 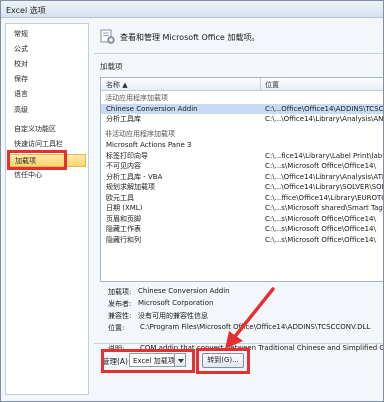 I want to click on sidebar-item-advanced: 高级, so click(x=47, y=110).